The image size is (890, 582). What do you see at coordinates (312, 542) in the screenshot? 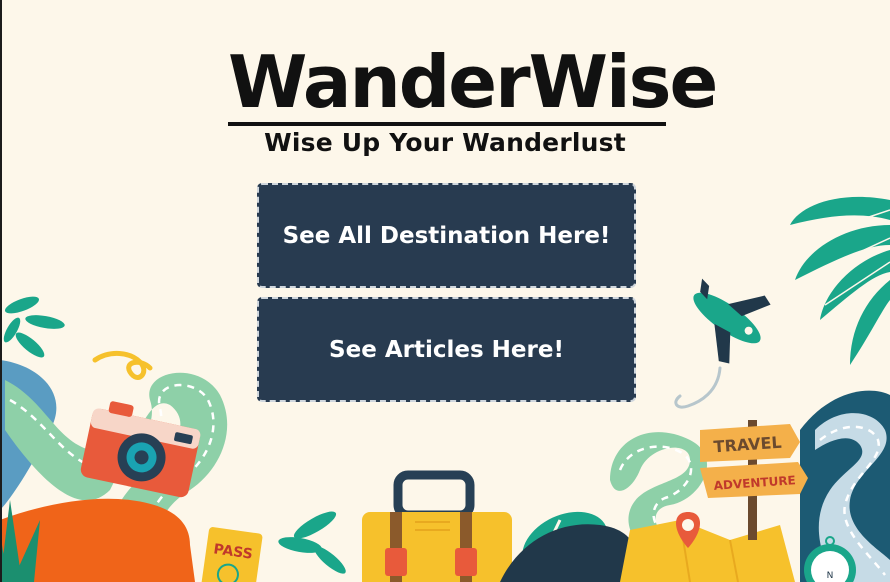
I see `center-left-leaves` at bounding box center [312, 542].